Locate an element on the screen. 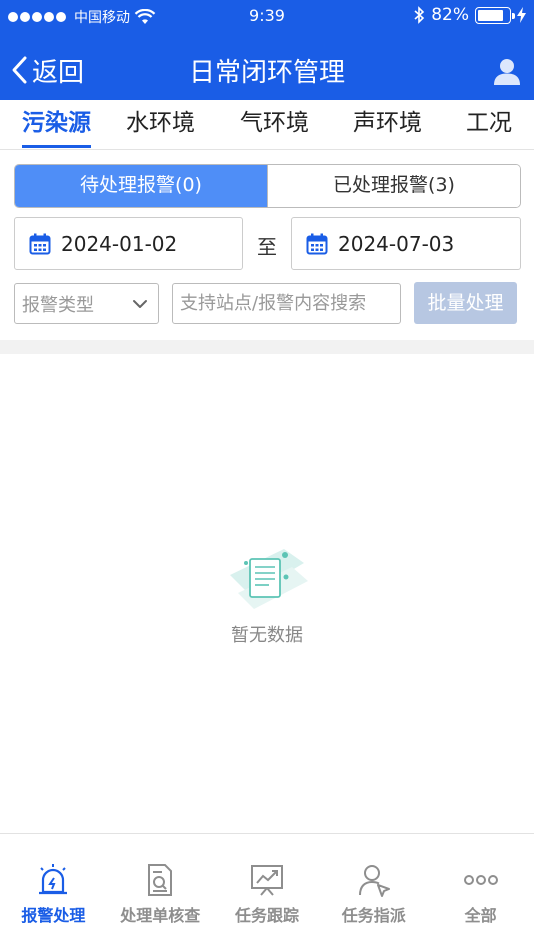 The height and width of the screenshot is (950, 534). user-profile-icon is located at coordinates (507, 71).